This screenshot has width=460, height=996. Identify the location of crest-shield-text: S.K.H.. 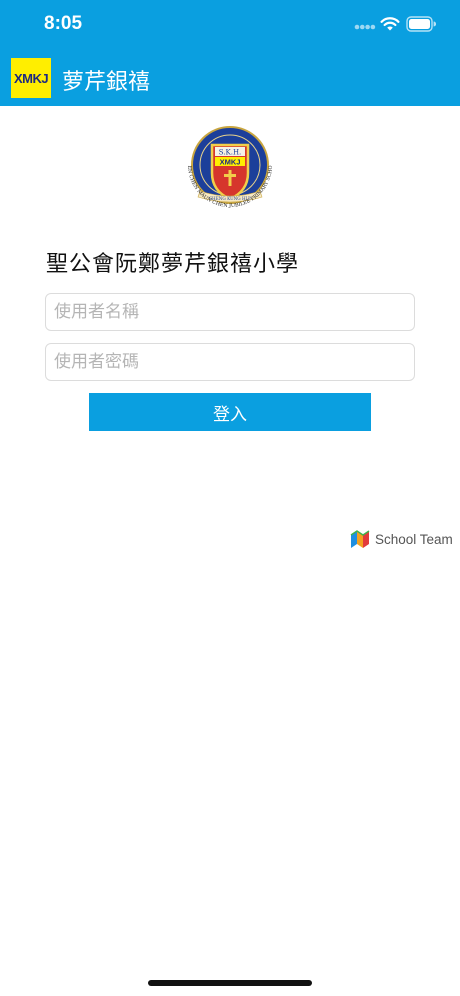
(230, 153).